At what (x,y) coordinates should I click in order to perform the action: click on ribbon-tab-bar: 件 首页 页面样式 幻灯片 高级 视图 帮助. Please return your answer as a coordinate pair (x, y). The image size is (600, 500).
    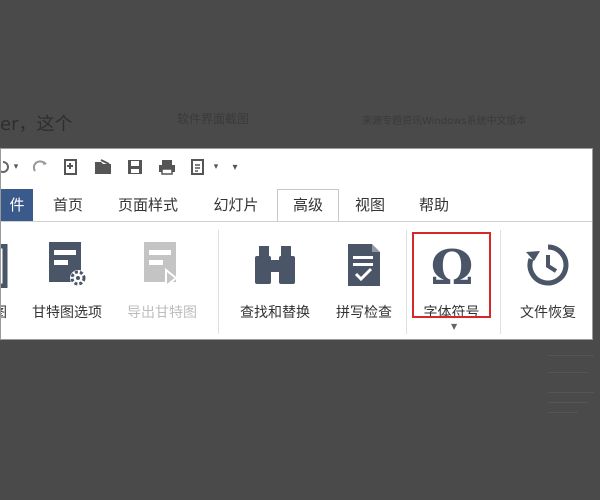
    Looking at the image, I should click on (296, 205).